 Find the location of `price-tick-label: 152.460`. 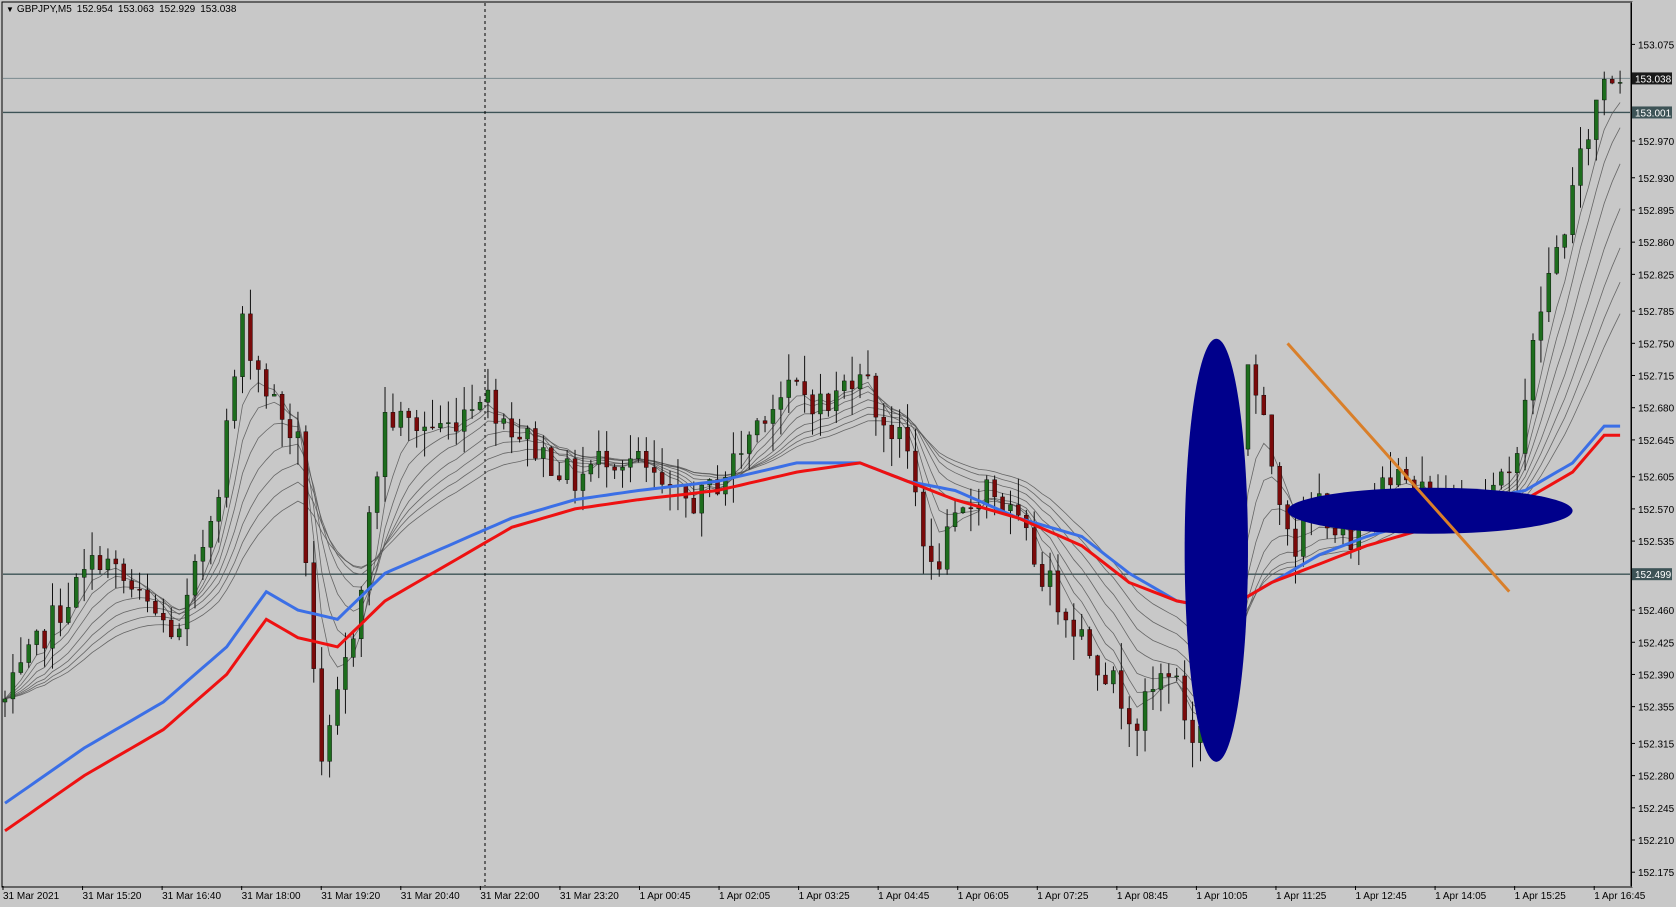

price-tick-label: 152.460 is located at coordinates (1656, 611).